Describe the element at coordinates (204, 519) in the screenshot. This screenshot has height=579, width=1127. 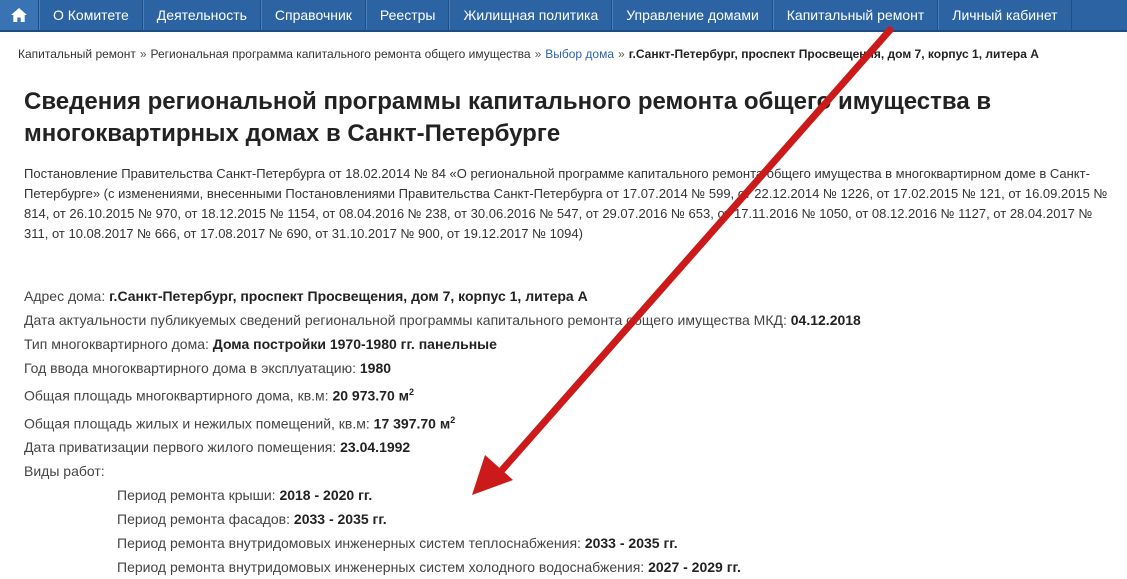
I see `work-label: Период ремонта фасадов:` at that location.